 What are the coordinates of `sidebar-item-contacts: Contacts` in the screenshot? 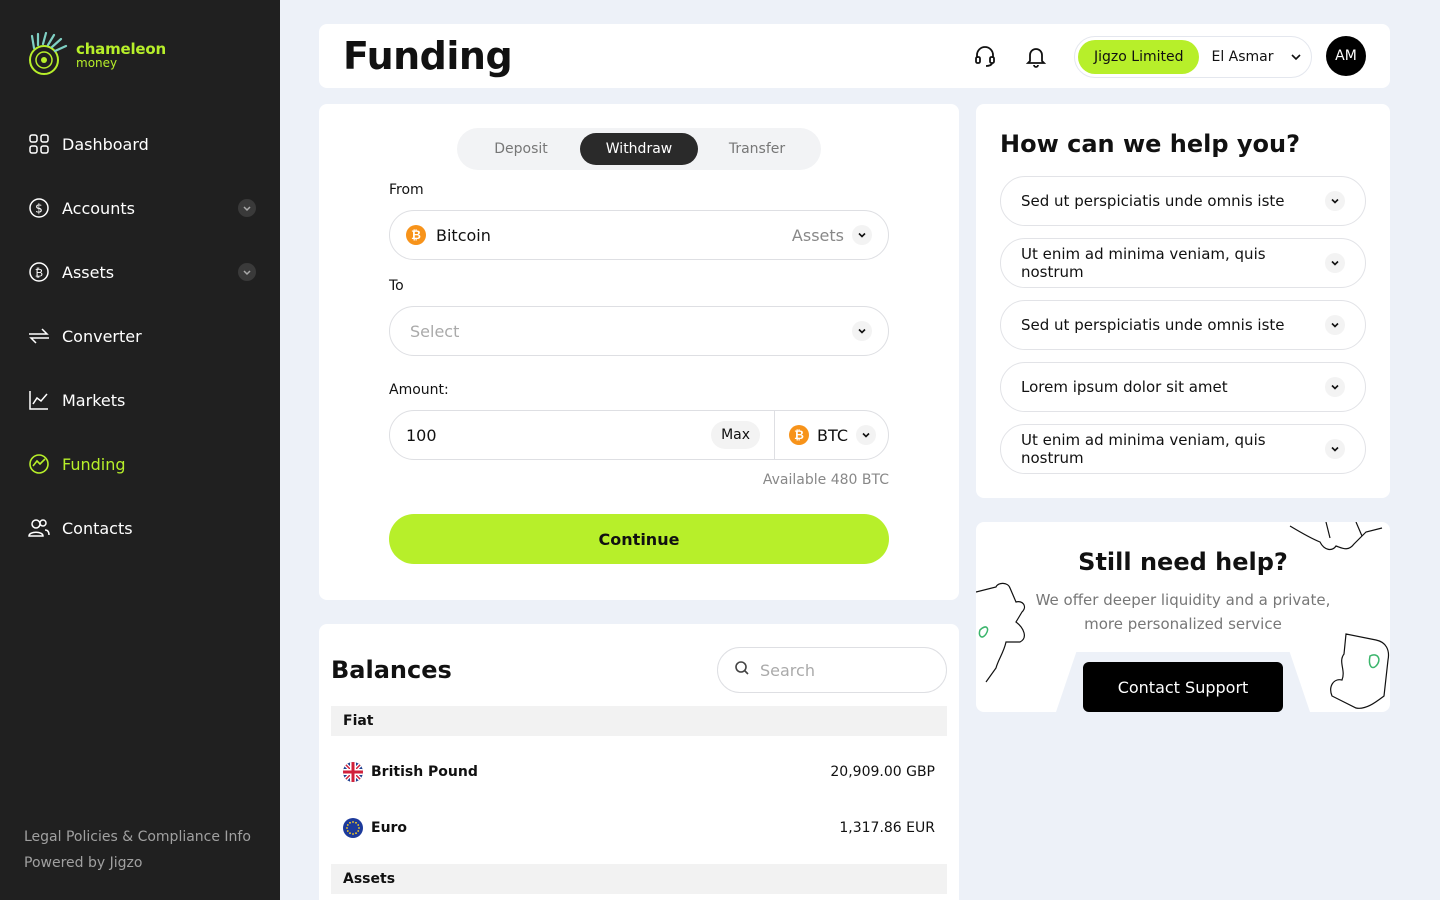 It's located at (140, 528).